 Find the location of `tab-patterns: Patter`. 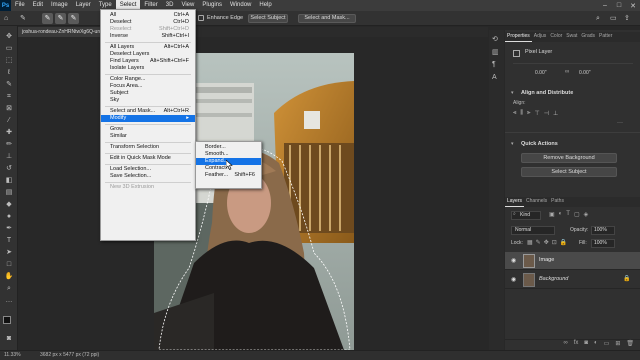

tab-patterns: Patter is located at coordinates (605, 37).